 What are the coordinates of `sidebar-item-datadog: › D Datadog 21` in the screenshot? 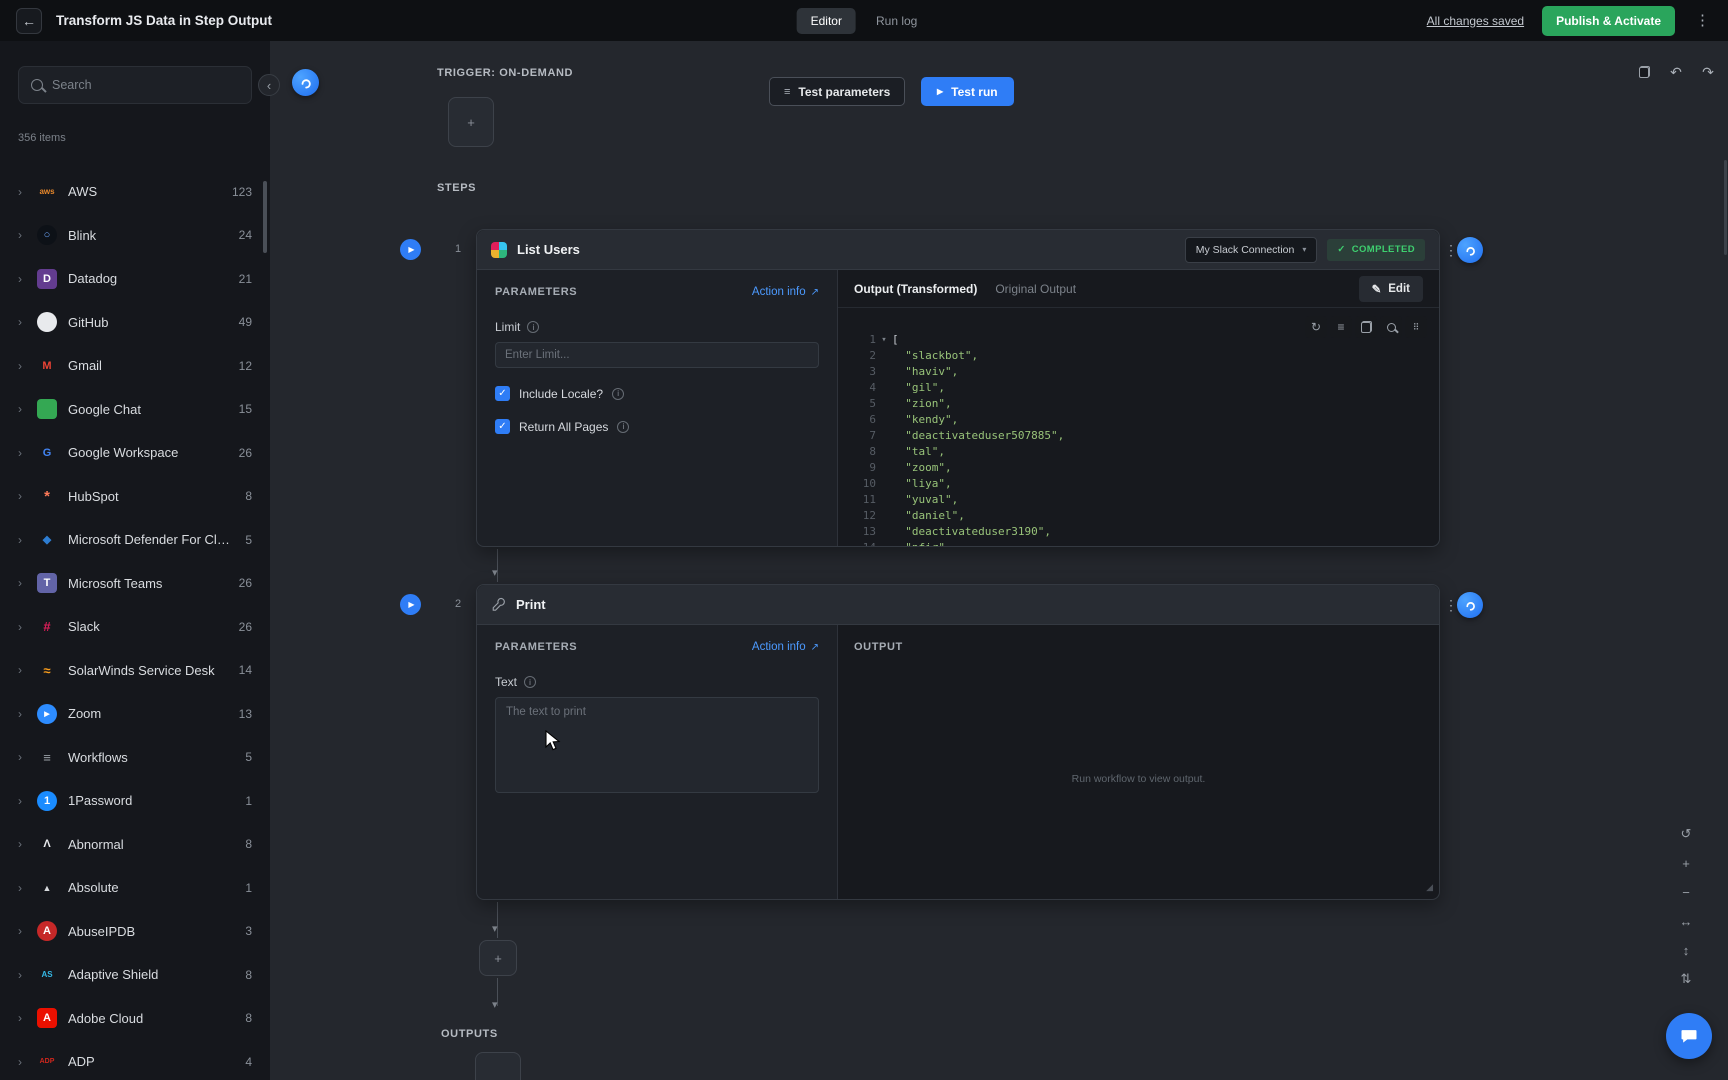 It's located at (135, 279).